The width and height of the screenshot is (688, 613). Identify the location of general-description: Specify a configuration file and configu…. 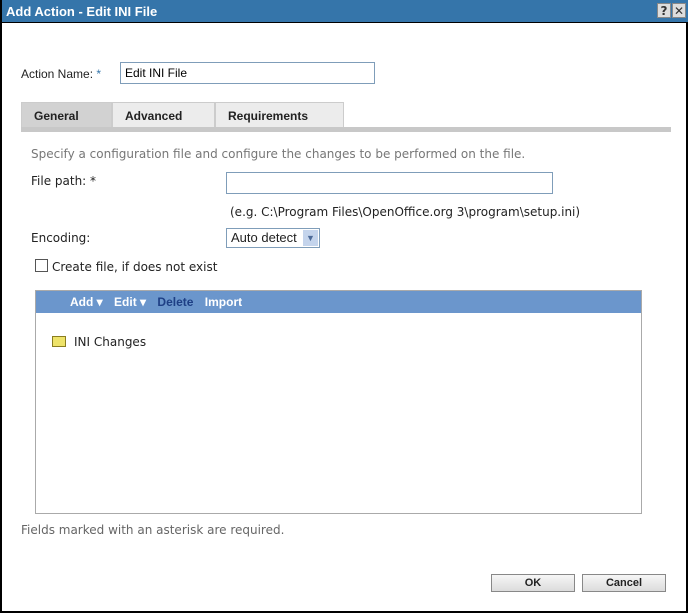
(278, 154).